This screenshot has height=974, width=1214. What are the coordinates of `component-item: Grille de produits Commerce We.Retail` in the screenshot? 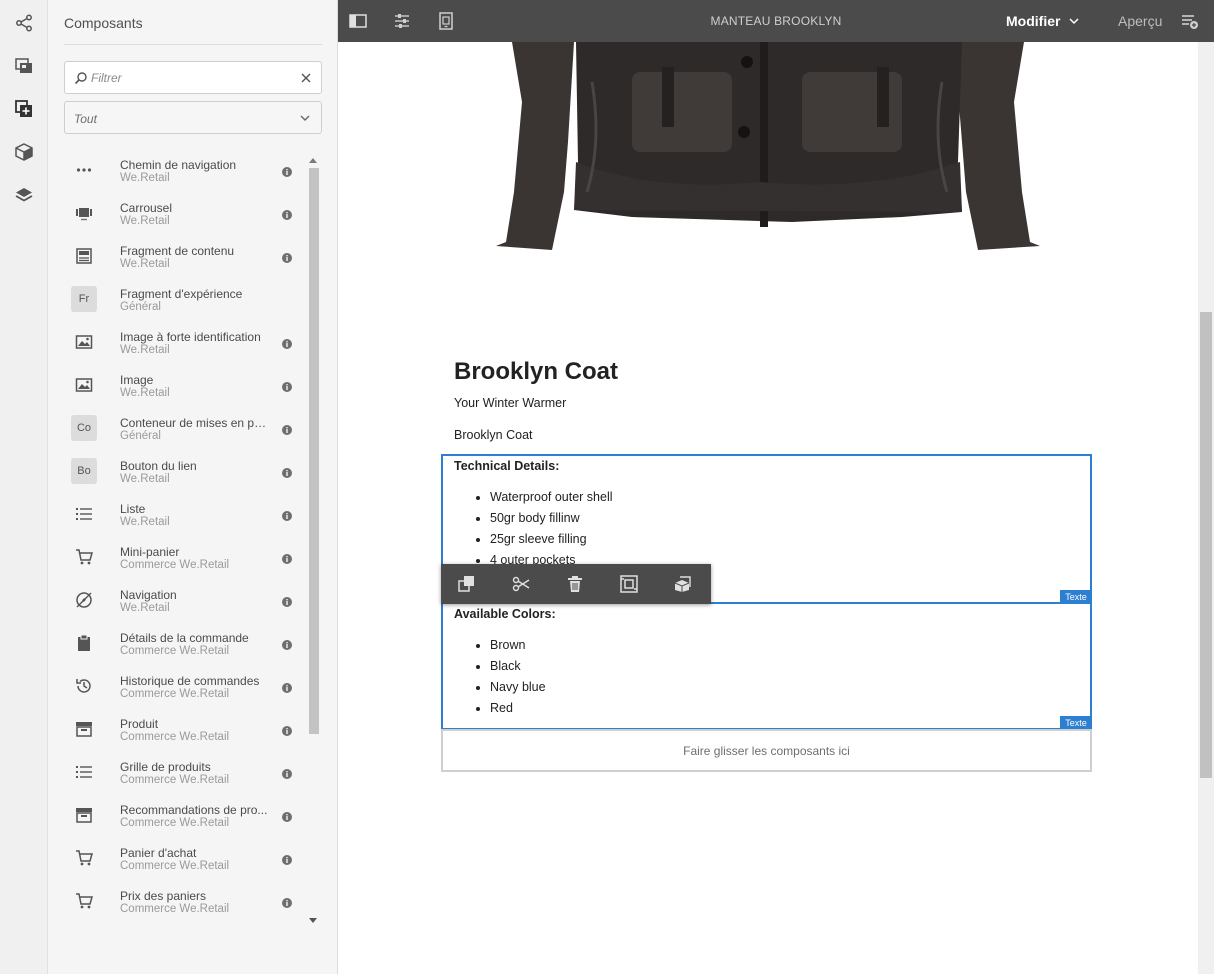 It's located at (184, 774).